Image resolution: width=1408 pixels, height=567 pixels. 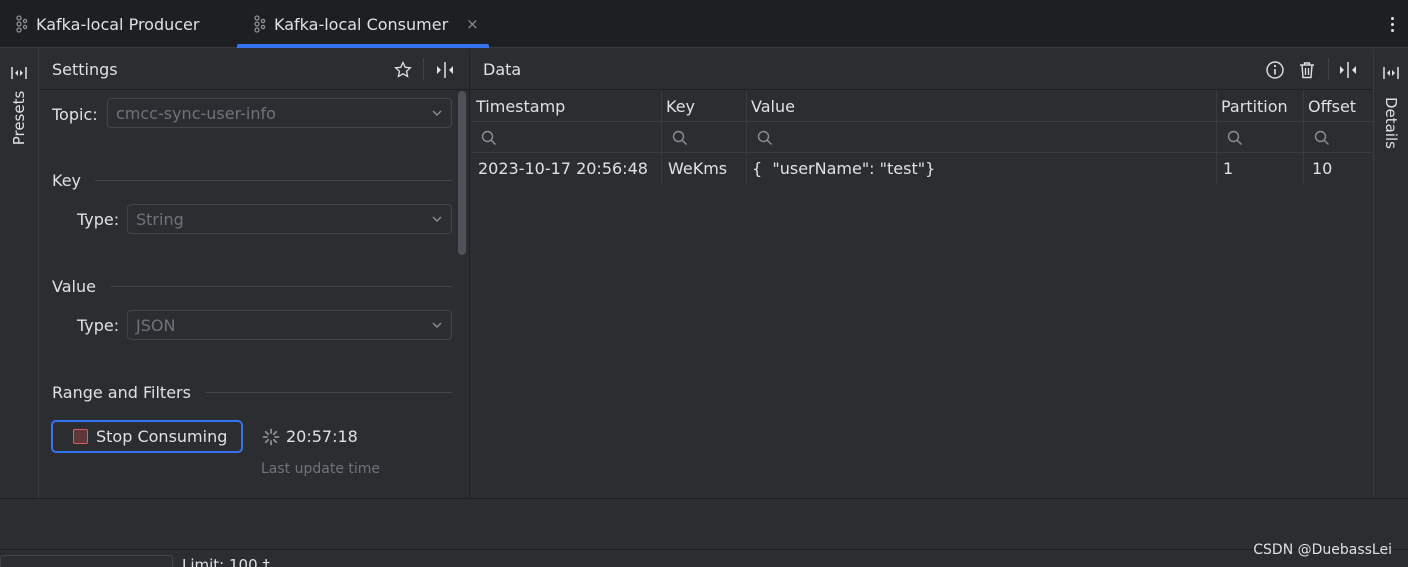 I want to click on key-filter, so click(x=675, y=137).